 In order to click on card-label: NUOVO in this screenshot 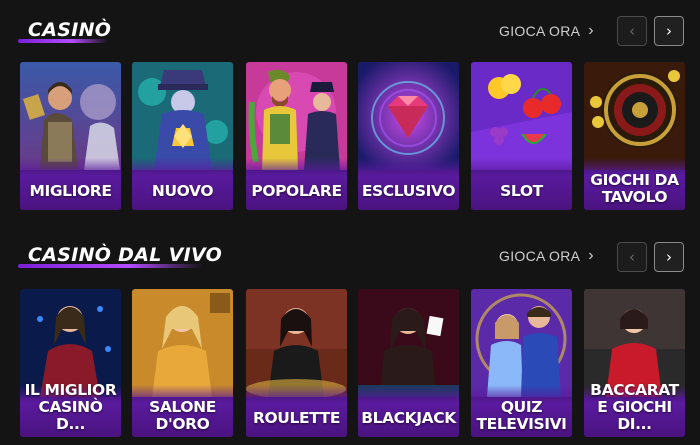, I will do `click(182, 191)`.